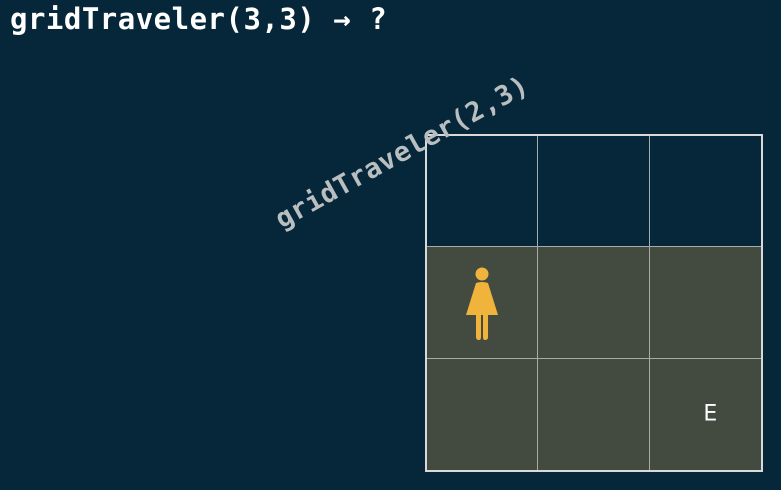  What do you see at coordinates (710, 414) in the screenshot?
I see `end-label: E` at bounding box center [710, 414].